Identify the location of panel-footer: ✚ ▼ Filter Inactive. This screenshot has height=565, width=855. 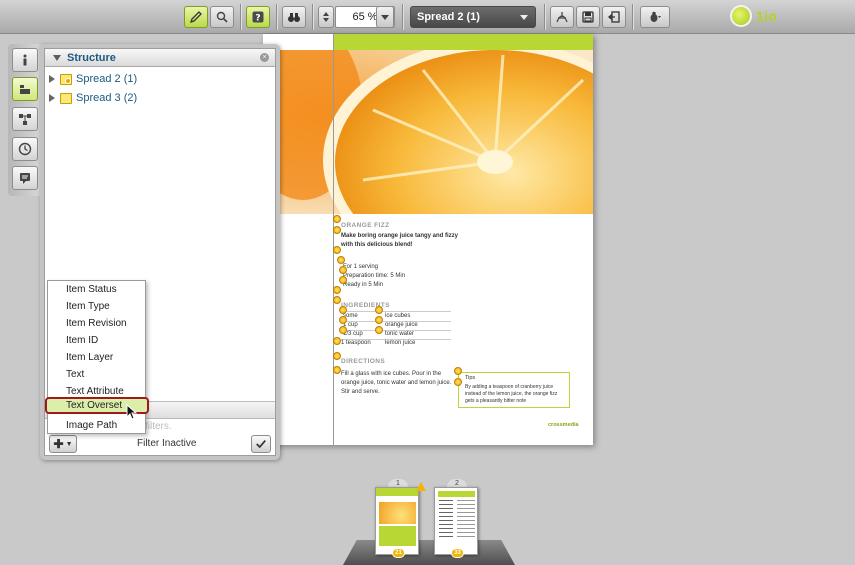
(160, 444).